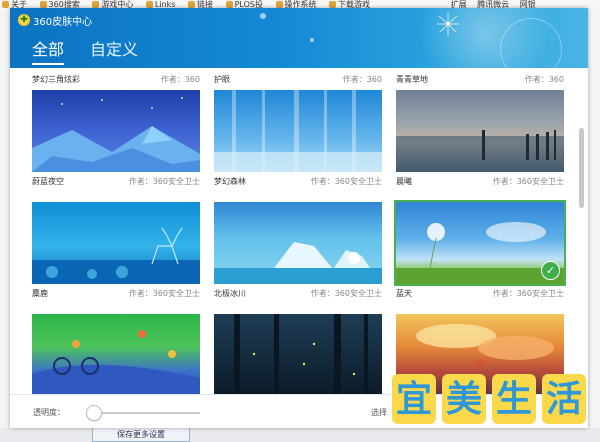 Image resolution: width=600 pixels, height=442 pixels. What do you see at coordinates (514, 399) in the screenshot?
I see `watermark-char: 生` at bounding box center [514, 399].